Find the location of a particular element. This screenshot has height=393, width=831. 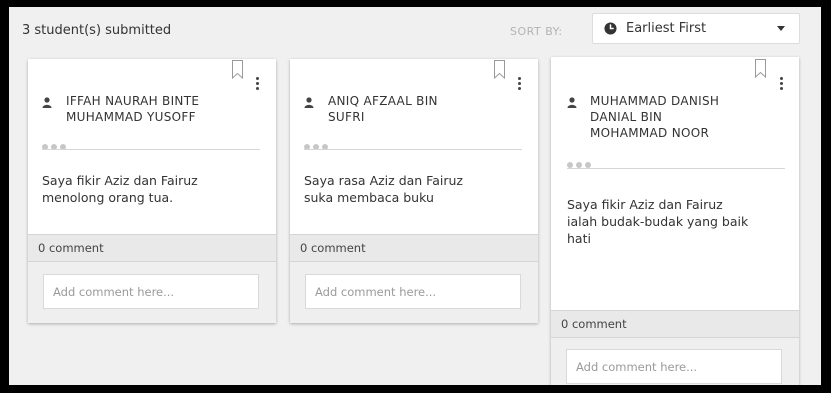

chevron-down-icon is located at coordinates (781, 28).